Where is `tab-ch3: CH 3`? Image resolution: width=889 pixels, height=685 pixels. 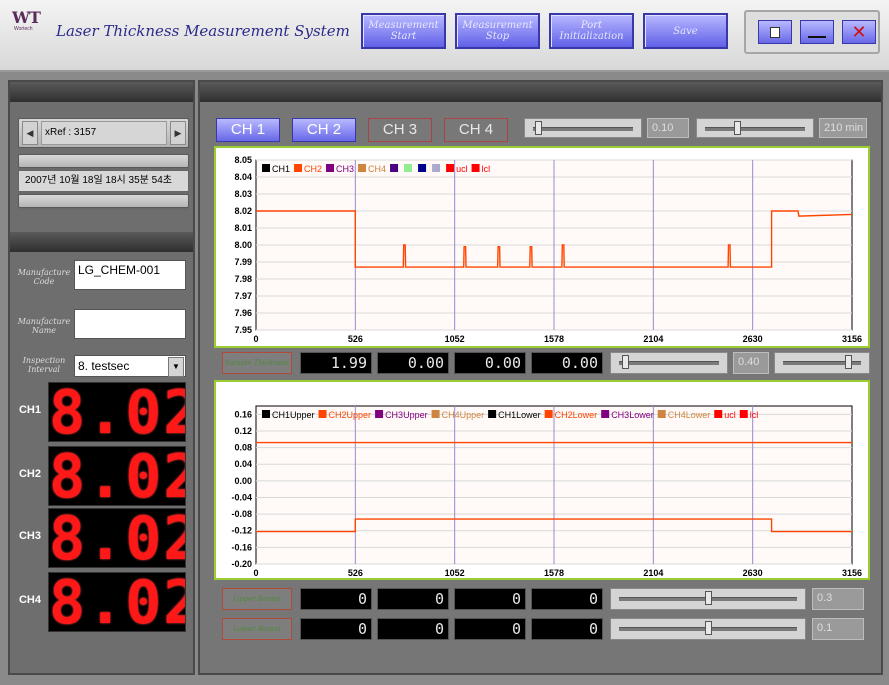
tab-ch3: CH 3 is located at coordinates (400, 130).